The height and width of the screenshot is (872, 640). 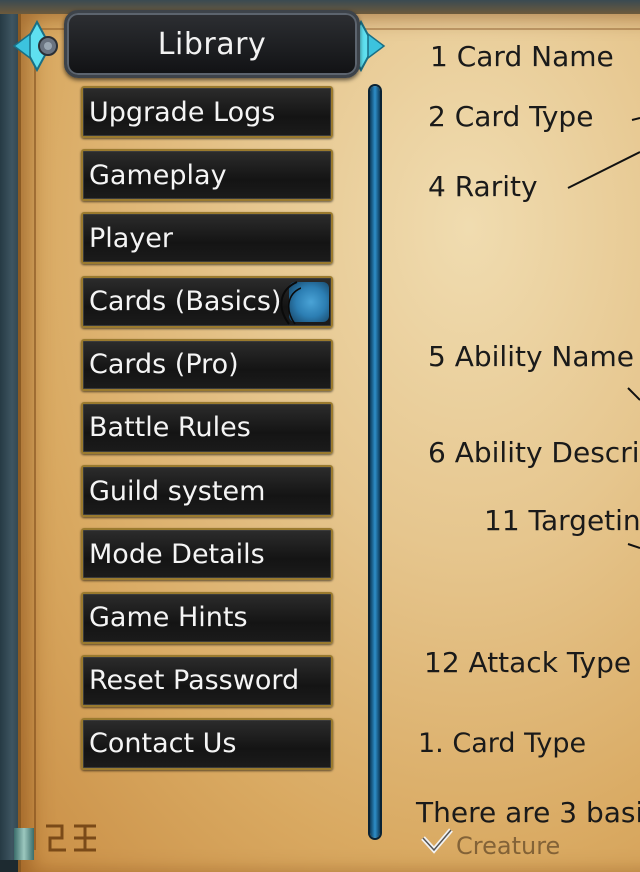 I want to click on rune-ornament-icon, so click(x=71, y=838).